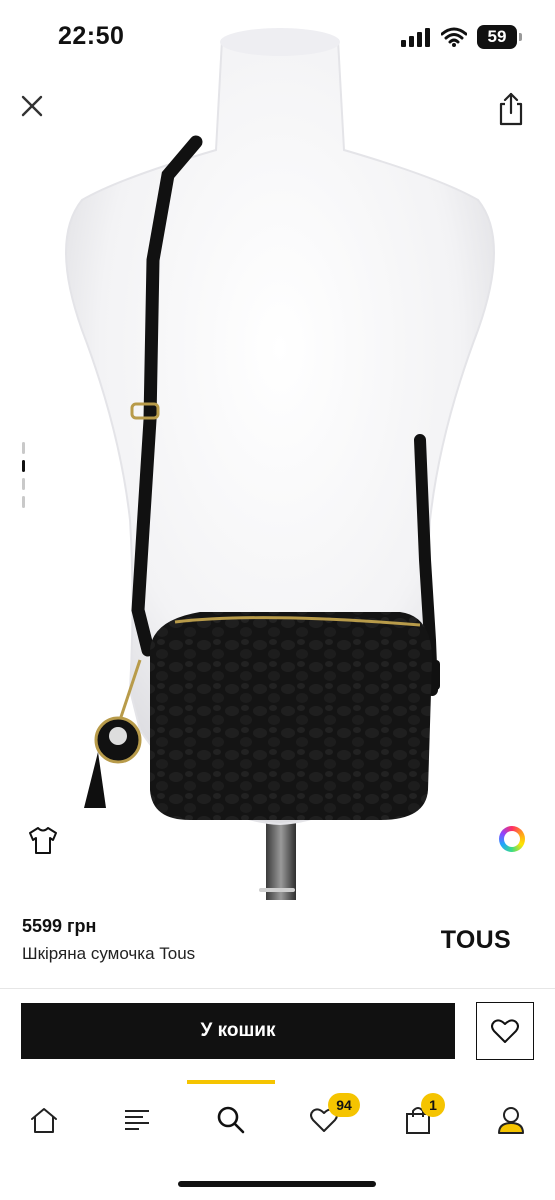  I want to click on size-guide-button, so click(43, 840).